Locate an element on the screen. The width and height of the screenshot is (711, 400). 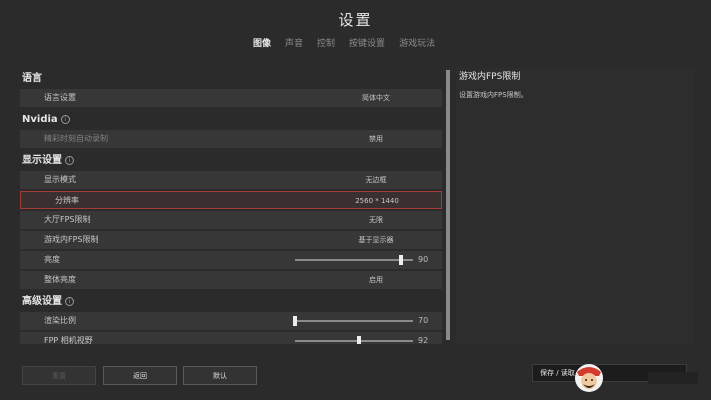
settings-tabs: 图像 声音 控制 按键设置 游戏玩法 is located at coordinates (344, 42).